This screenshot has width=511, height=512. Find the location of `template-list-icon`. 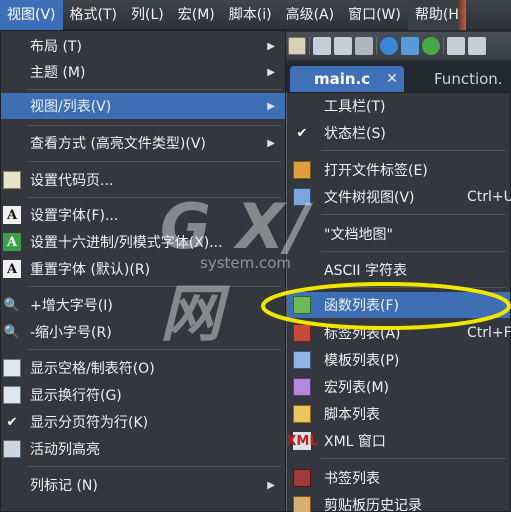

template-list-icon is located at coordinates (302, 360).